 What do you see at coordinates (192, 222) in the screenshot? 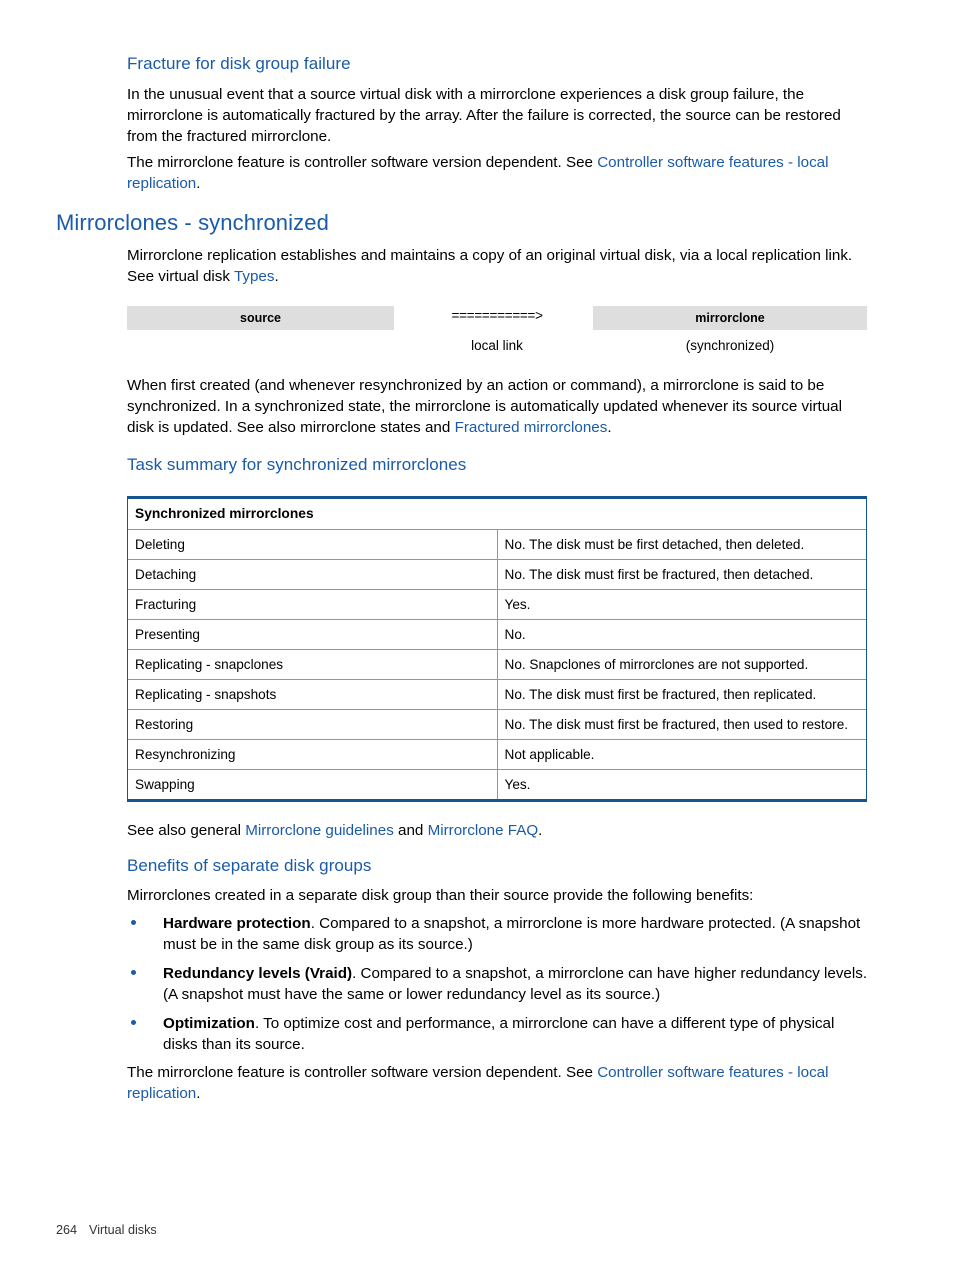
I see `heading-mirrorclones-synchronized: Mirrorclones - synchronized` at bounding box center [192, 222].